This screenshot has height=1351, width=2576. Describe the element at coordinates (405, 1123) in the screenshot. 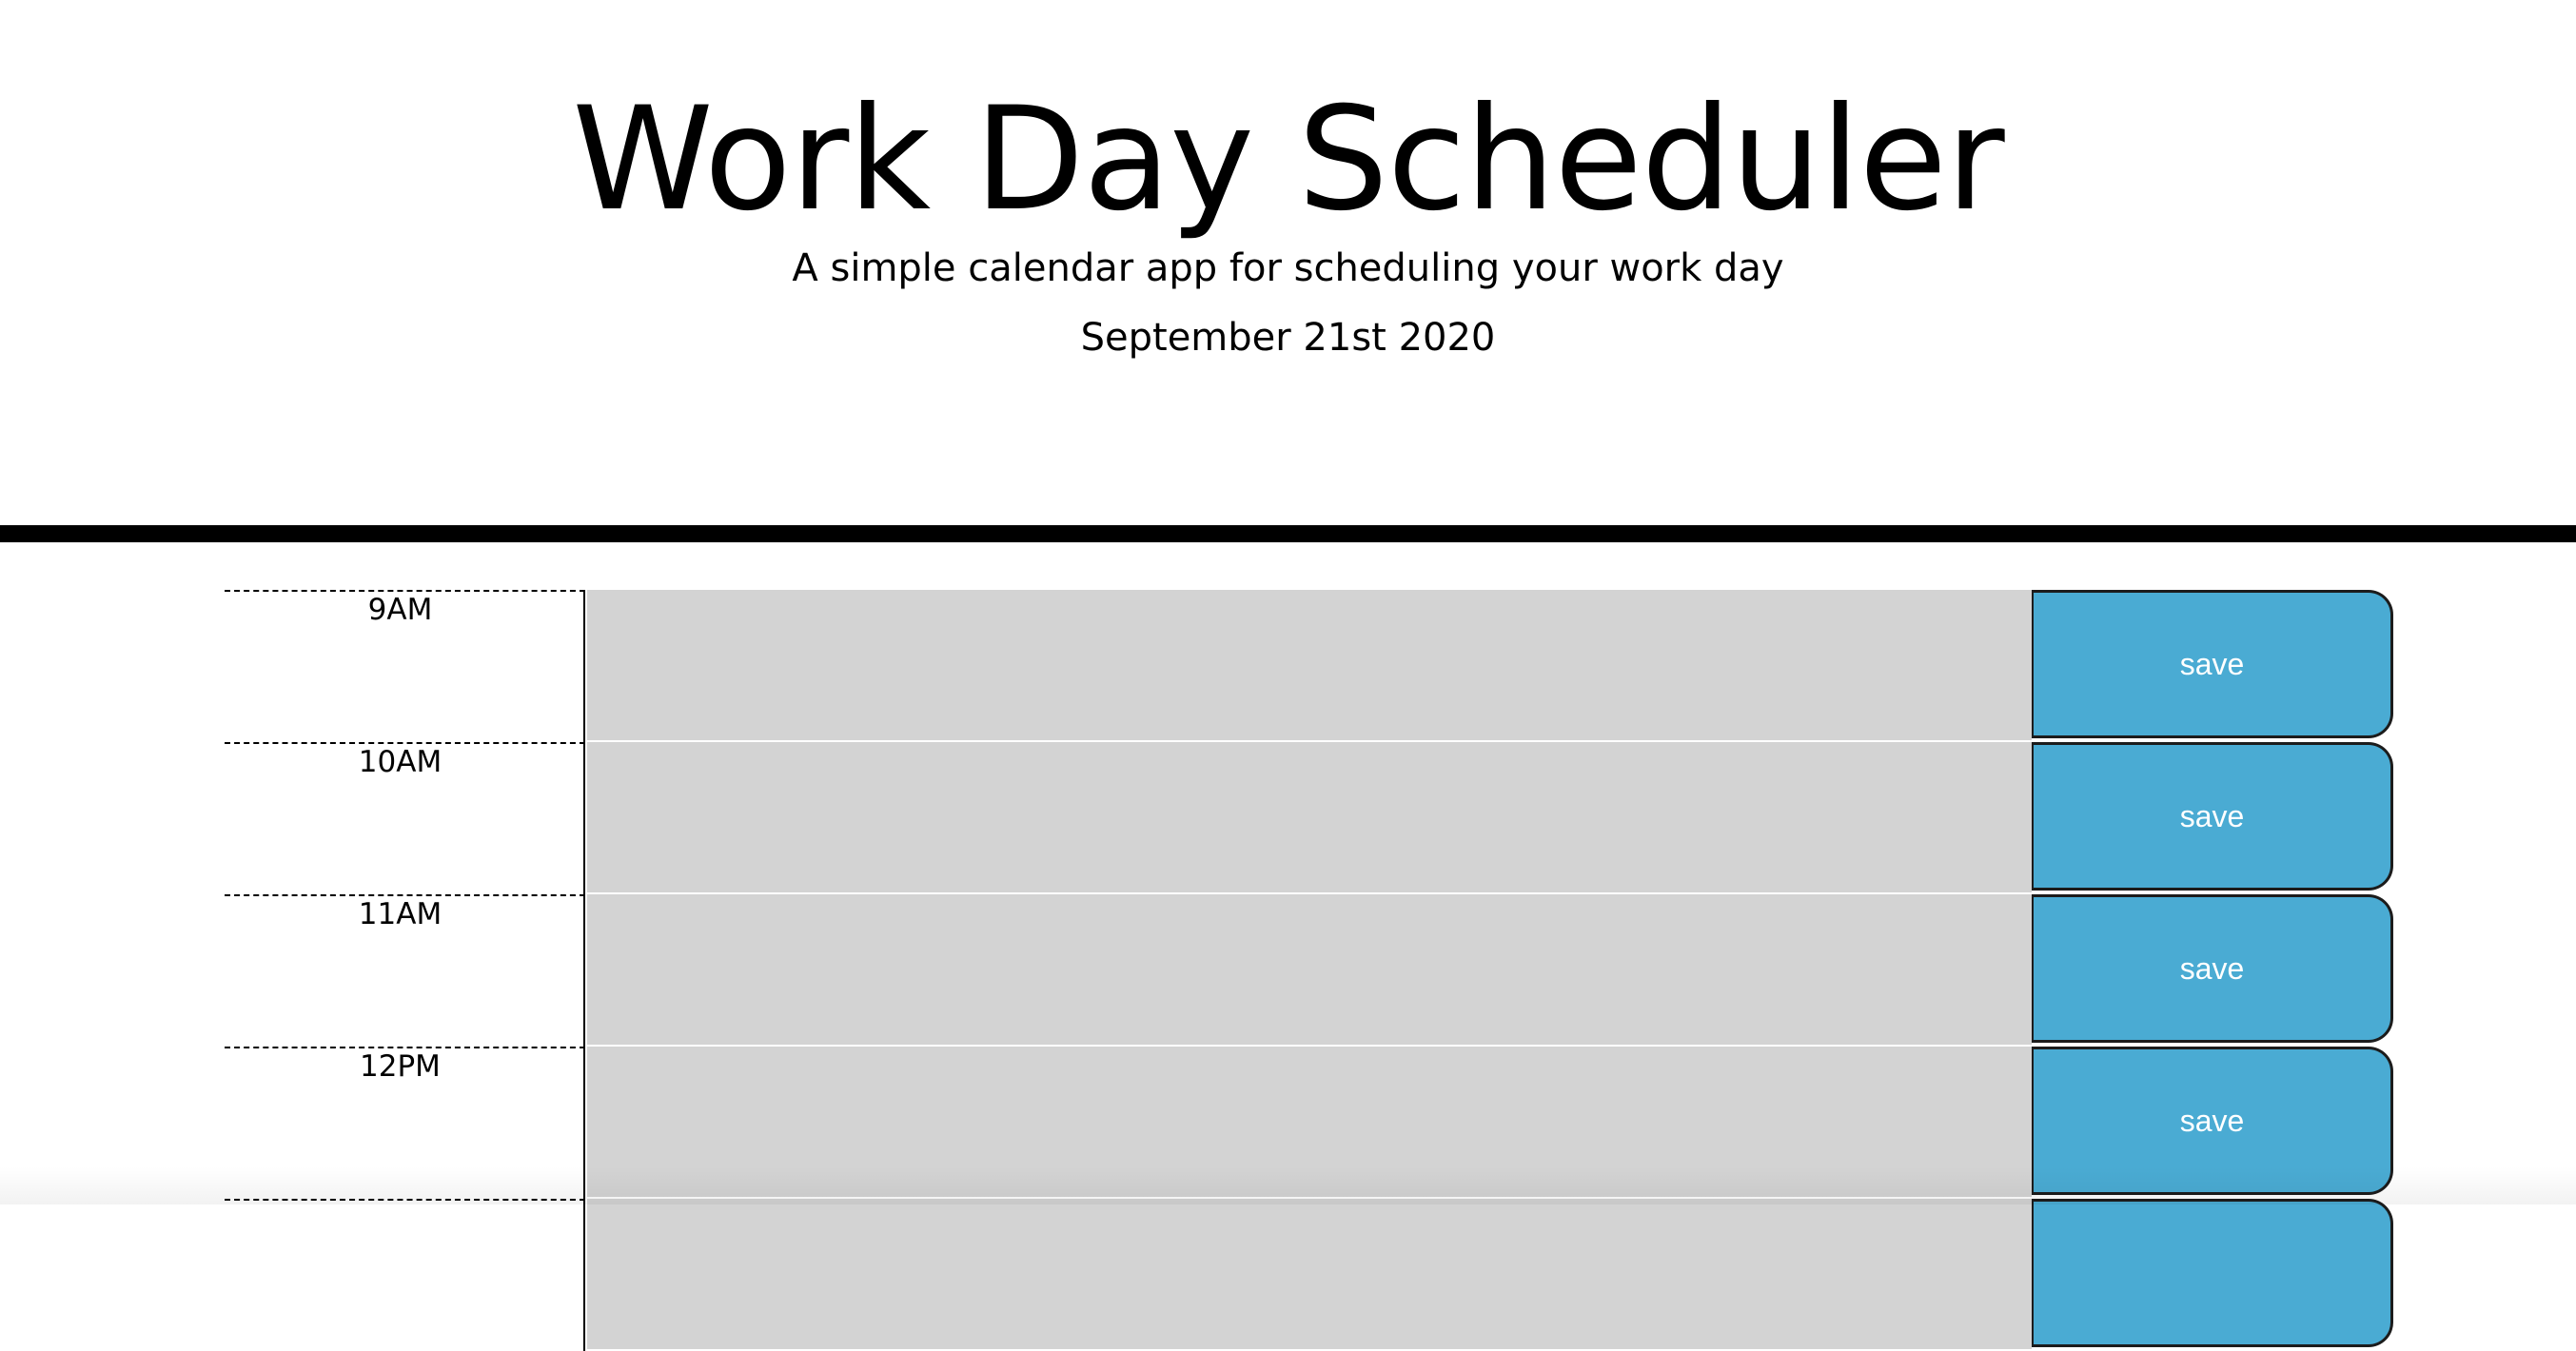

I see `hour-label: 12PM` at that location.